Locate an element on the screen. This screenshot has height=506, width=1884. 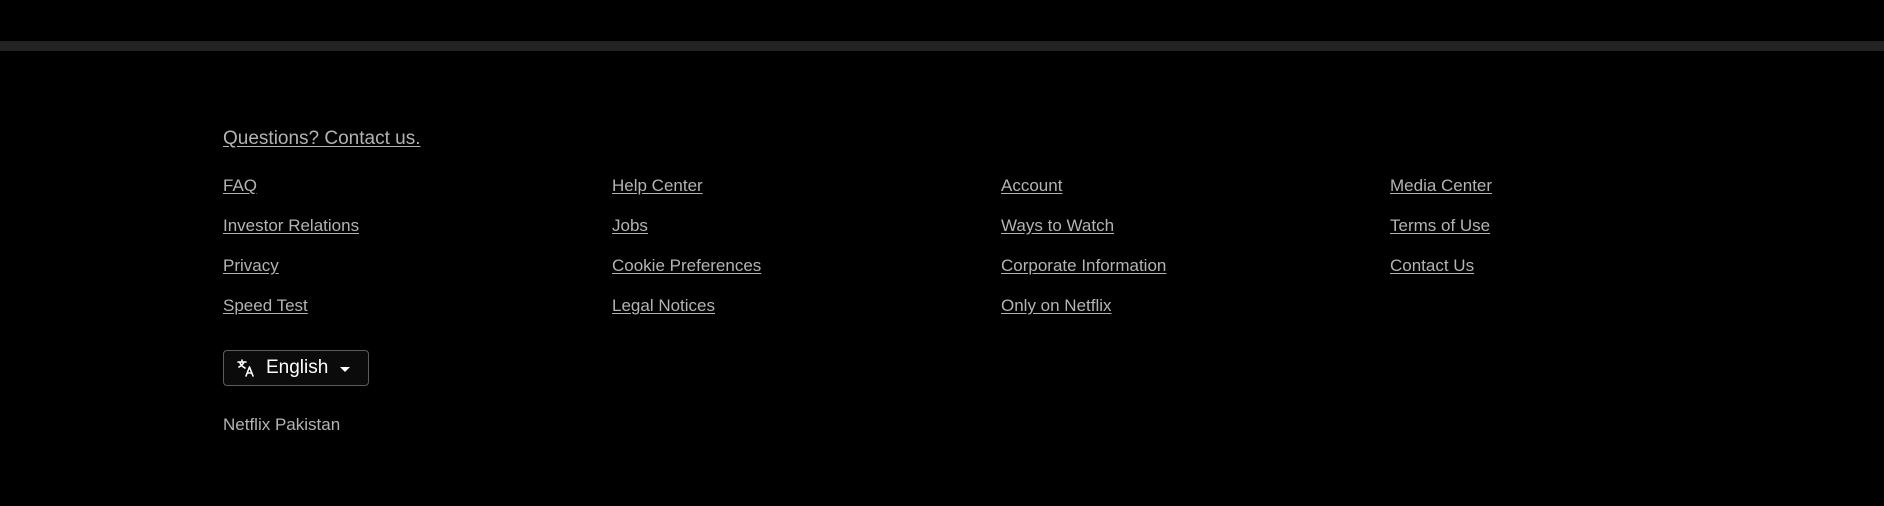
media-center-link: Media Center is located at coordinates (1526, 196).